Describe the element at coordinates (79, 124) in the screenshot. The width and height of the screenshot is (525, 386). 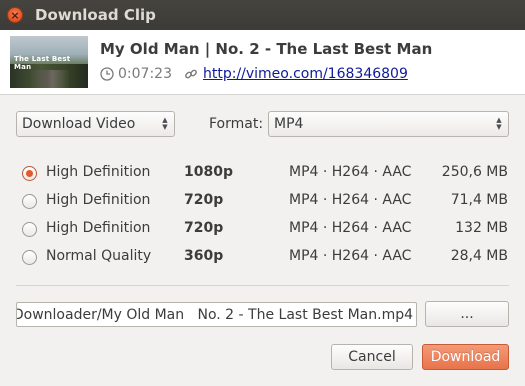
I see `download-type-value: Download Video` at that location.